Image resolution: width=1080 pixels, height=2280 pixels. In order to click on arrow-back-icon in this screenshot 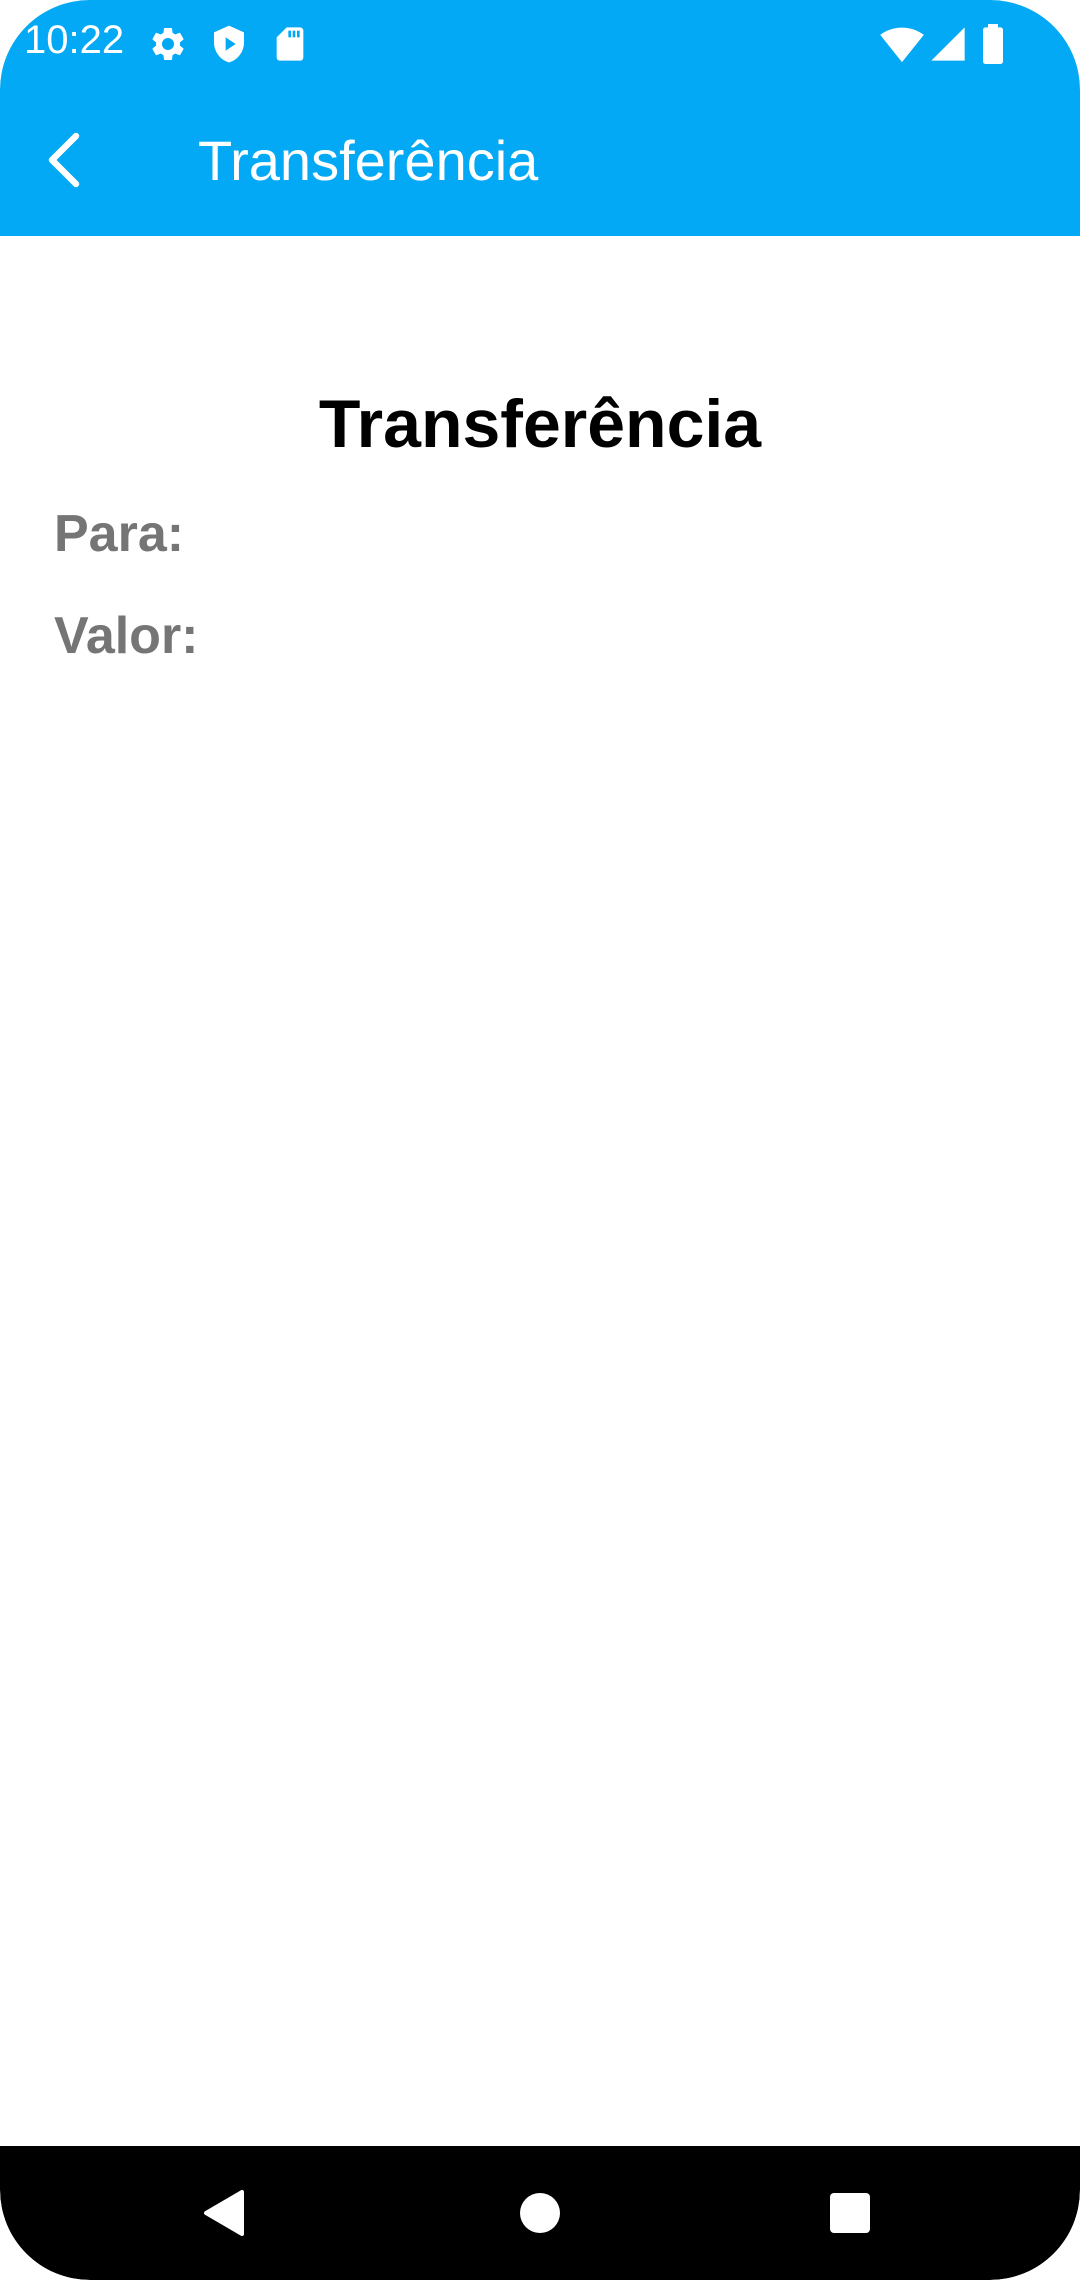, I will do `click(64, 162)`.